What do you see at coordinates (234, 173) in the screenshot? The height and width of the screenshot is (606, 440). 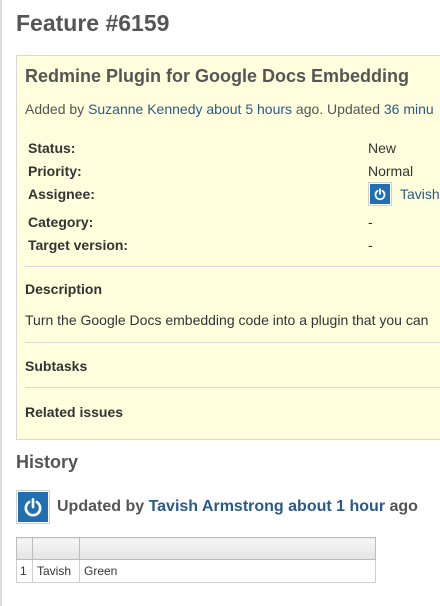 I see `priority-row: Priority: Normal` at bounding box center [234, 173].